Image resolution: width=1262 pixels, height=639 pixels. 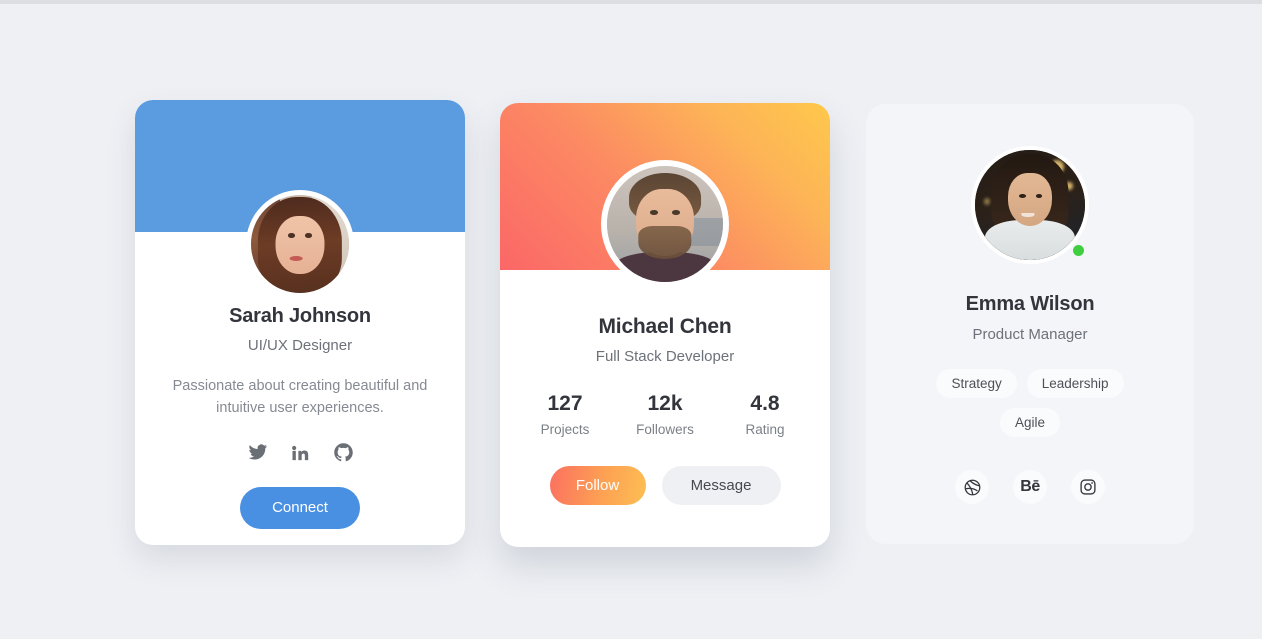 I want to click on avatar-michael, so click(x=665, y=224).